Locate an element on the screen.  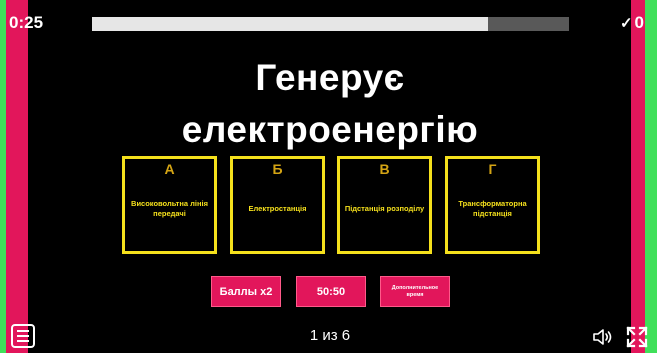
score-display: ✓ 0 is located at coordinates (632, 23).